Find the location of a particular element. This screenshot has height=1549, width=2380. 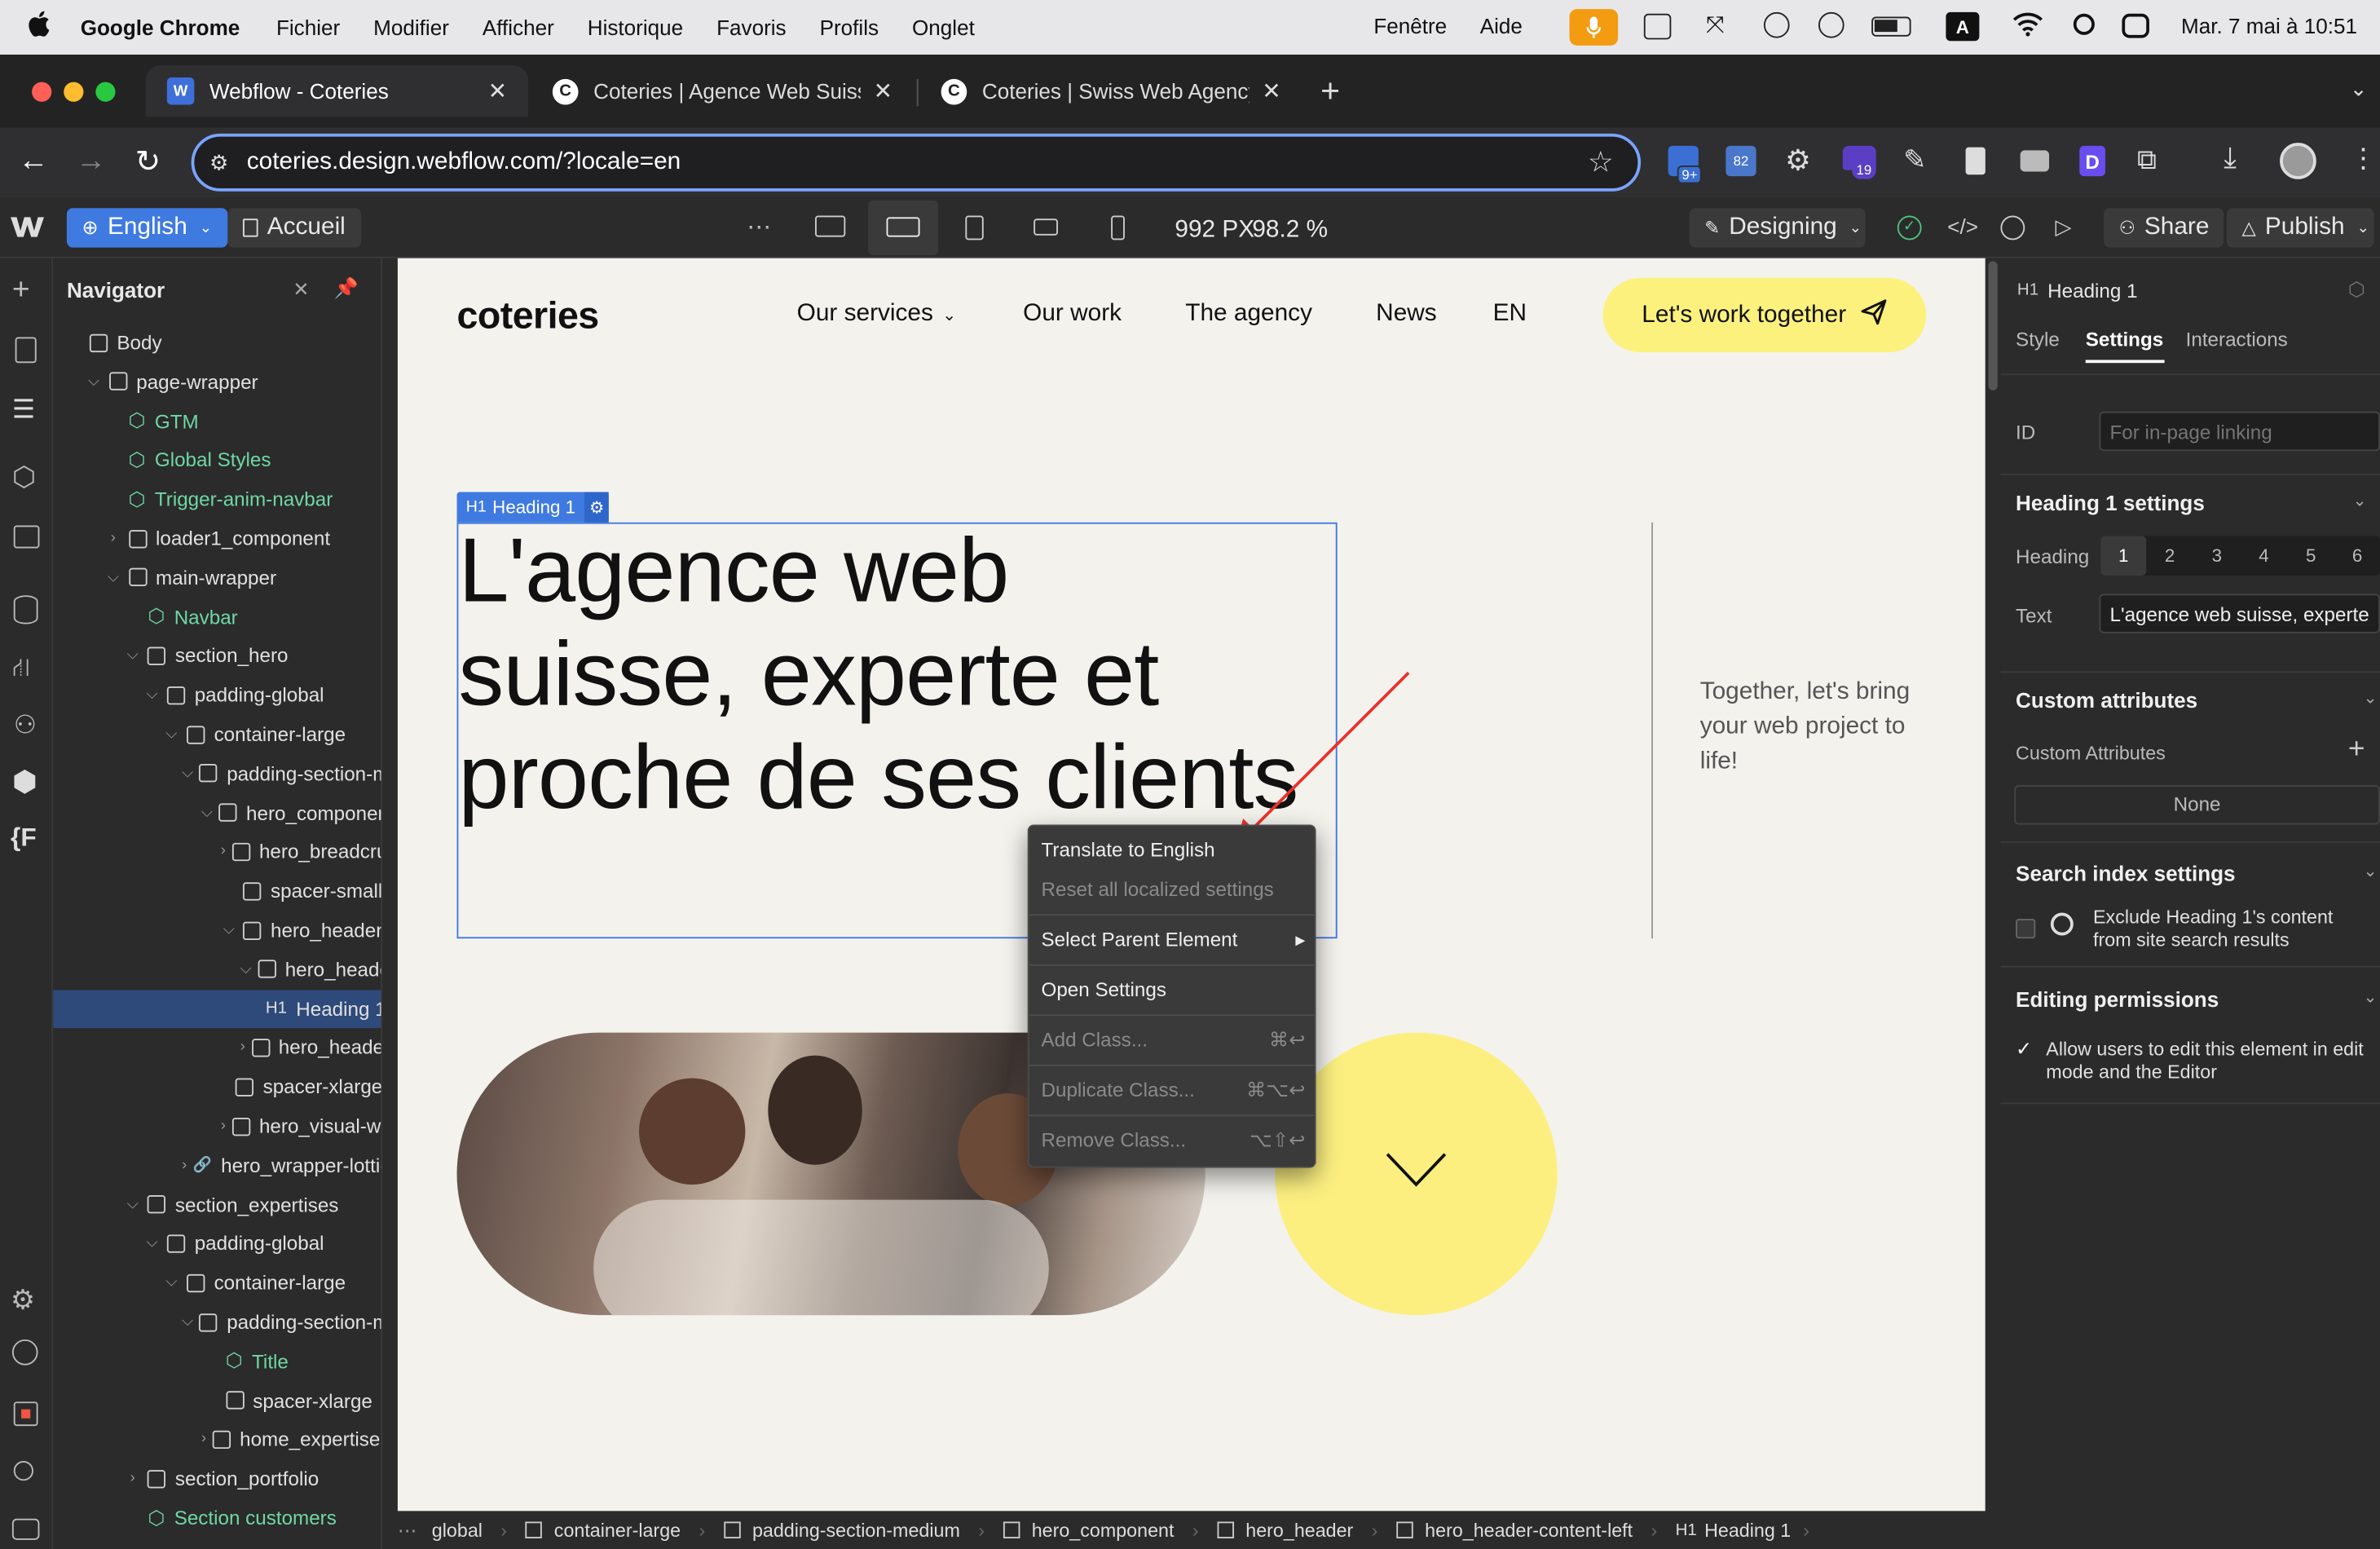

menu-fichier: Fichier is located at coordinates (308, 27).